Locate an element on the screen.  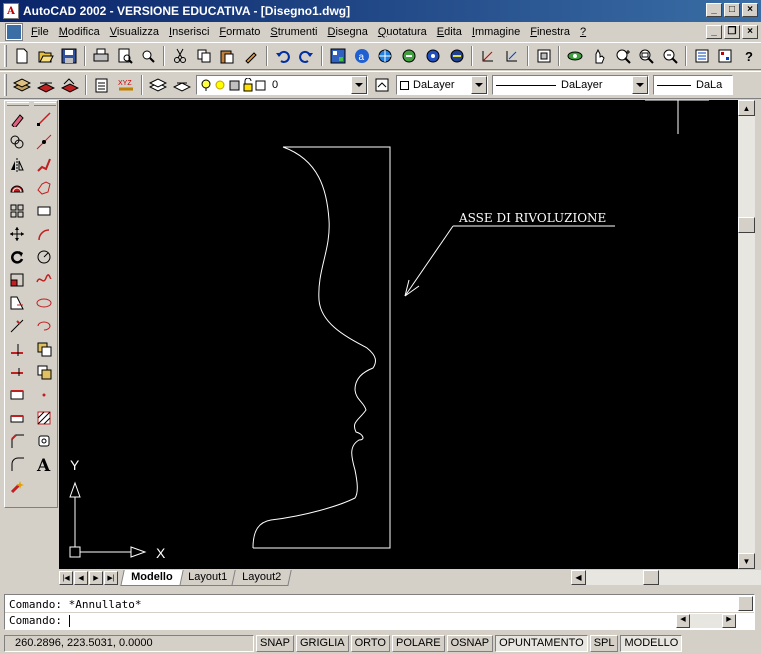
tab-layout1: Layout1 is located at coordinates (207, 577).